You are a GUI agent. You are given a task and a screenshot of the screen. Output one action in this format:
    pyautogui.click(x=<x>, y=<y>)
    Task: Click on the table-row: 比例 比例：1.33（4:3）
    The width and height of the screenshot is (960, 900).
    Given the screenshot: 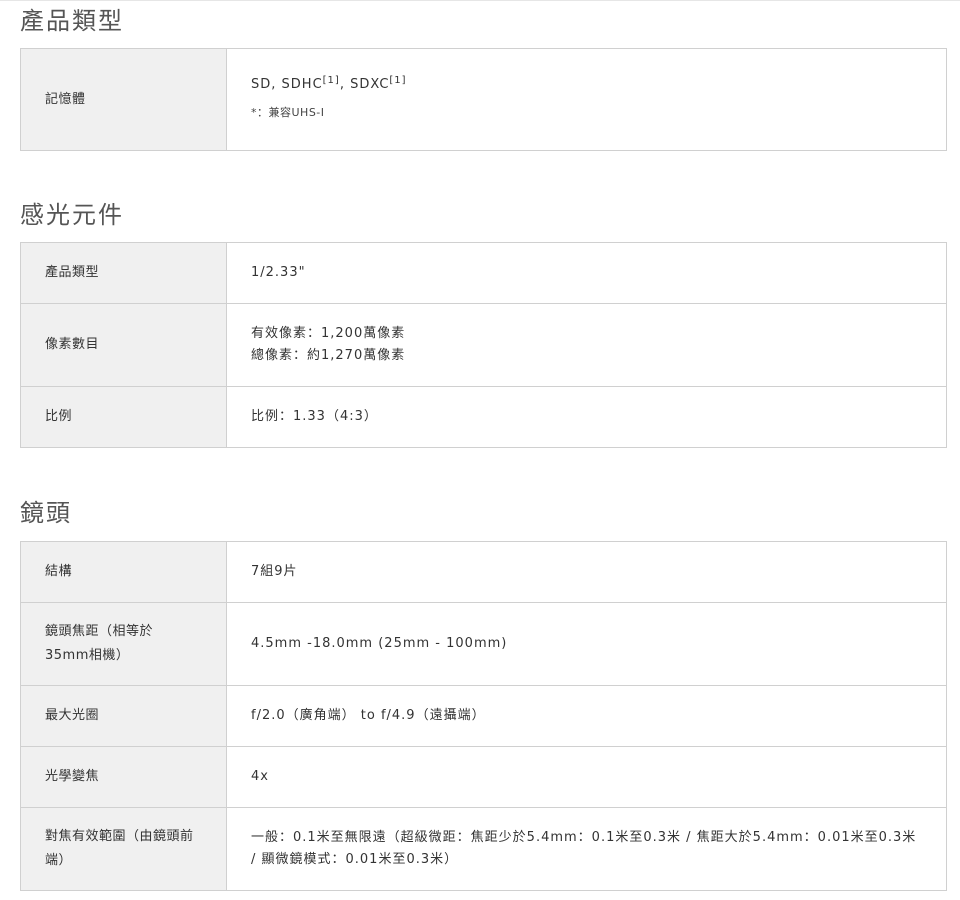 What is the action you would take?
    pyautogui.click(x=483, y=417)
    